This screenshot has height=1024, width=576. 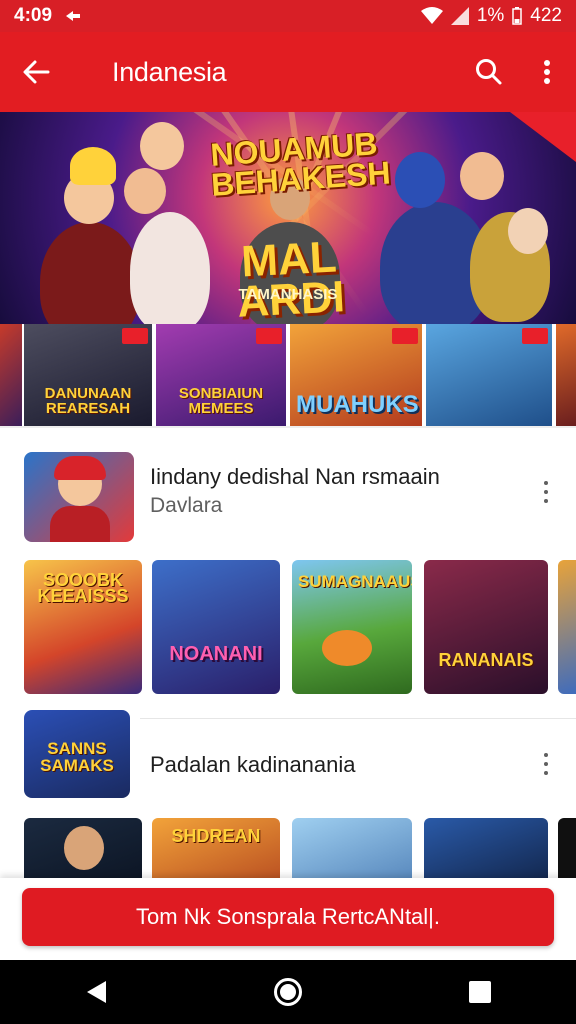 I want to click on circle-home-icon, so click(x=288, y=992).